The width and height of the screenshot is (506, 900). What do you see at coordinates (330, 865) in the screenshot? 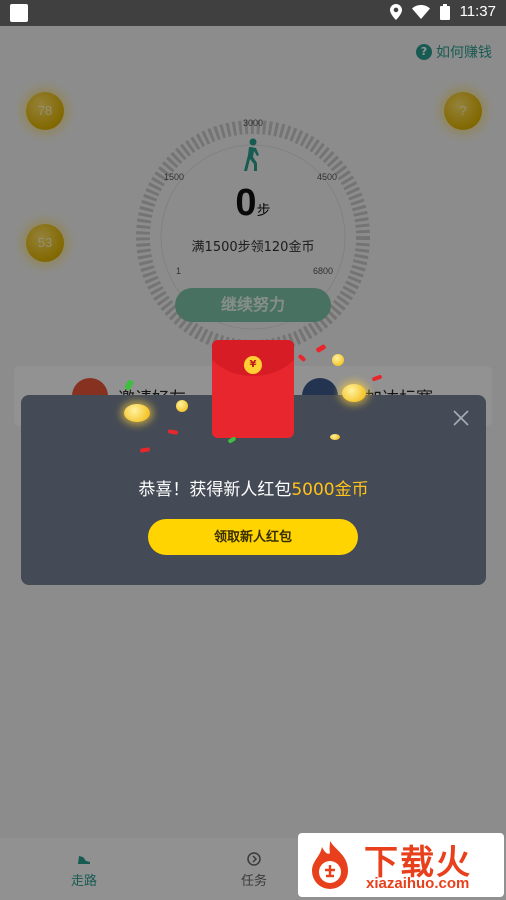
I see `fire-logo-icon` at bounding box center [330, 865].